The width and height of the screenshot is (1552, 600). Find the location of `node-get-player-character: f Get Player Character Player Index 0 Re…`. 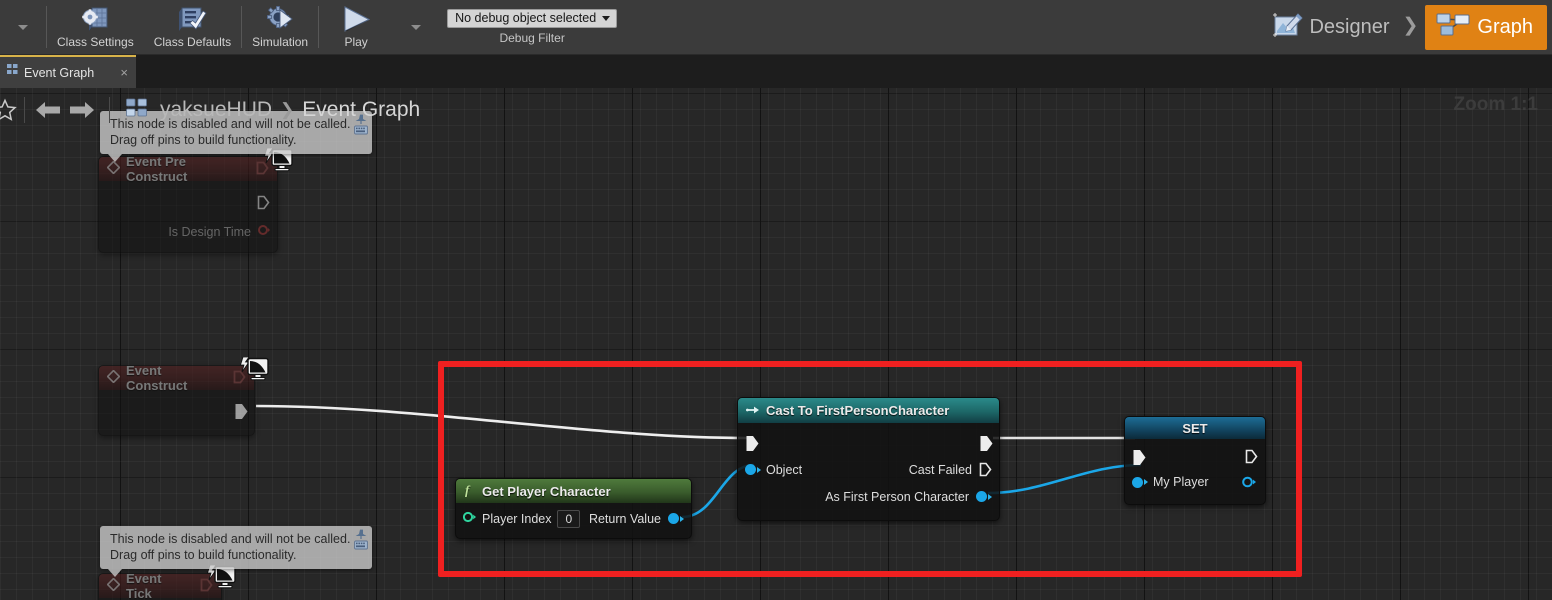

node-get-player-character: f Get Player Character Player Index 0 Re… is located at coordinates (573, 508).